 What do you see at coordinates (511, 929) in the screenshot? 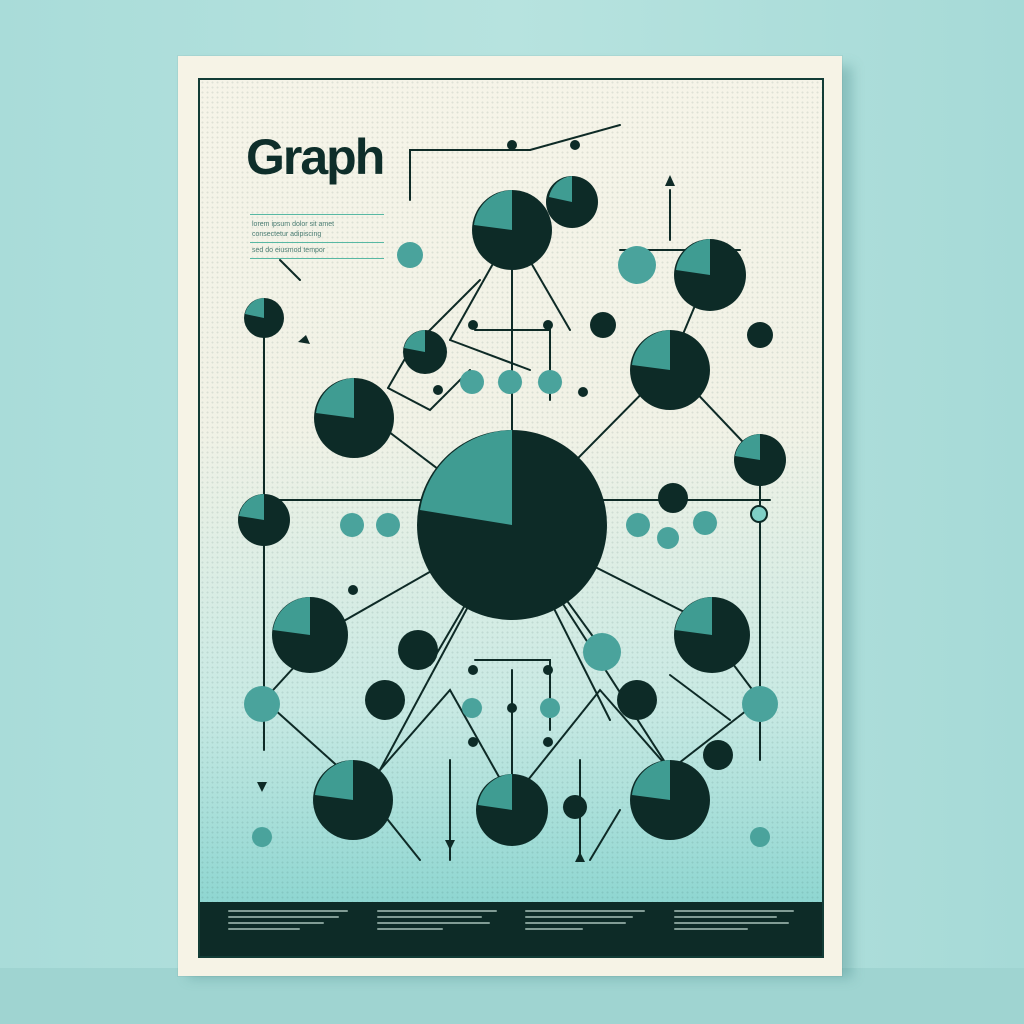
I see `poster-footer` at bounding box center [511, 929].